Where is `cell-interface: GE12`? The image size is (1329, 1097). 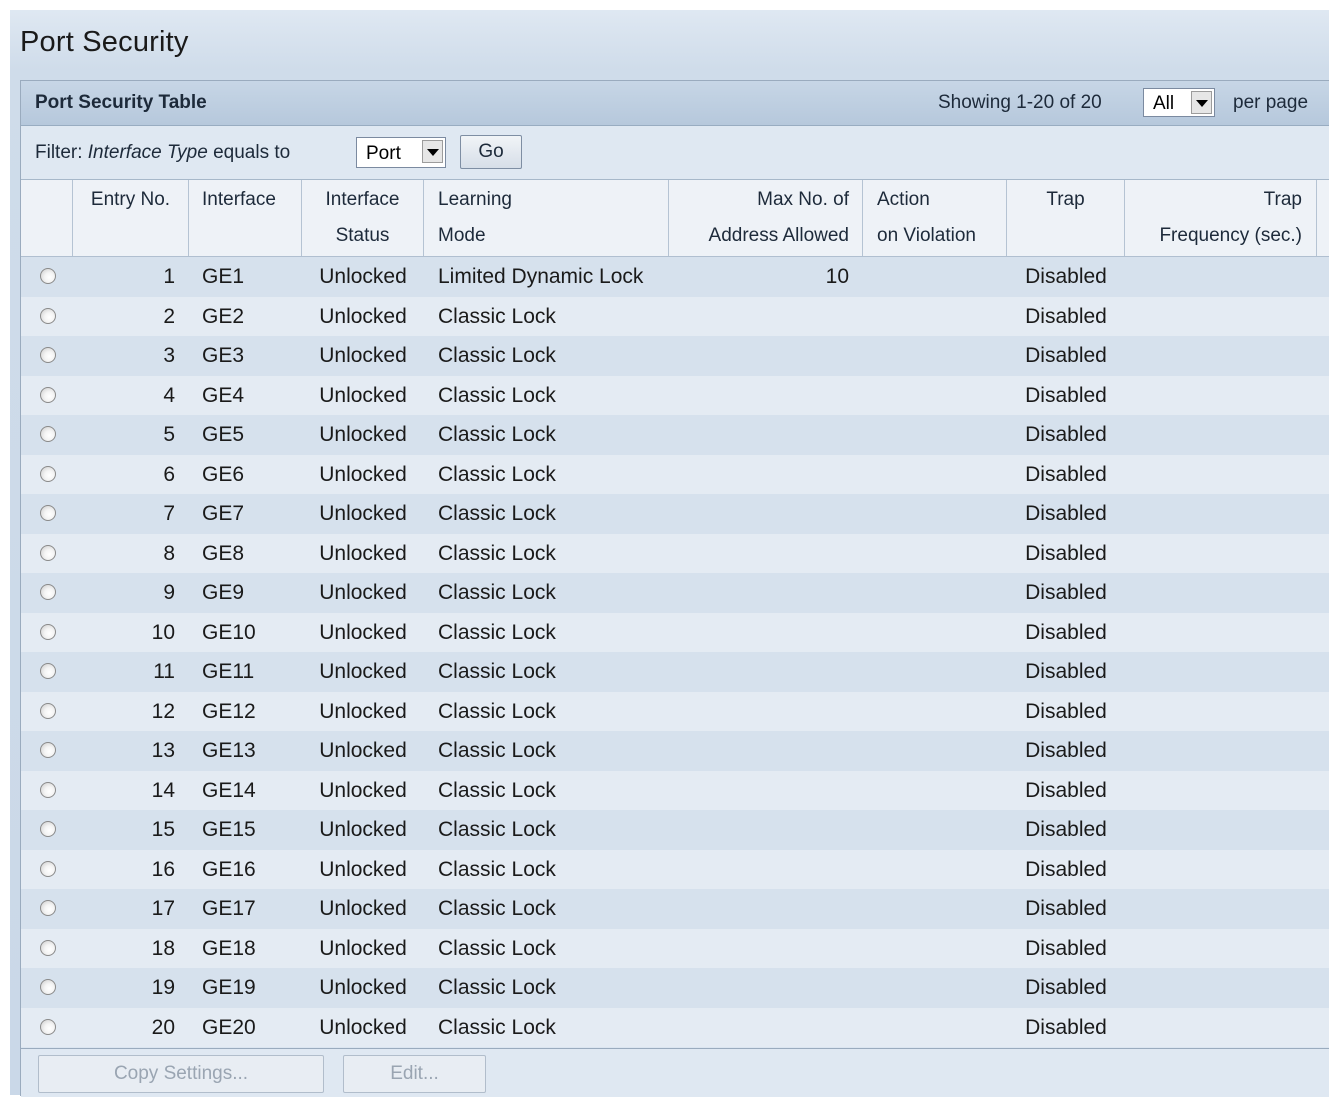 cell-interface: GE12 is located at coordinates (229, 711).